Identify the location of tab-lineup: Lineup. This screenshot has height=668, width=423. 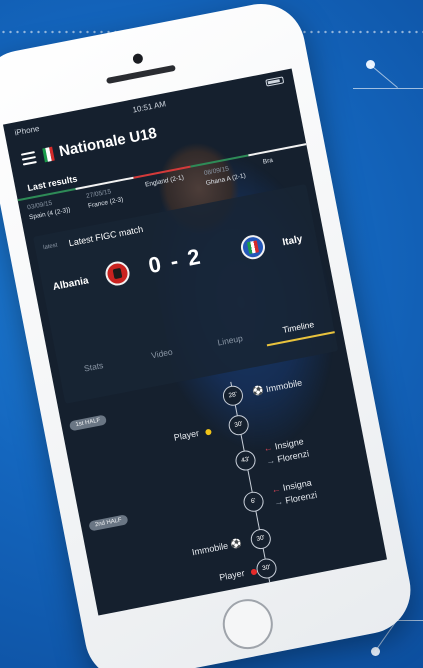
(230, 341).